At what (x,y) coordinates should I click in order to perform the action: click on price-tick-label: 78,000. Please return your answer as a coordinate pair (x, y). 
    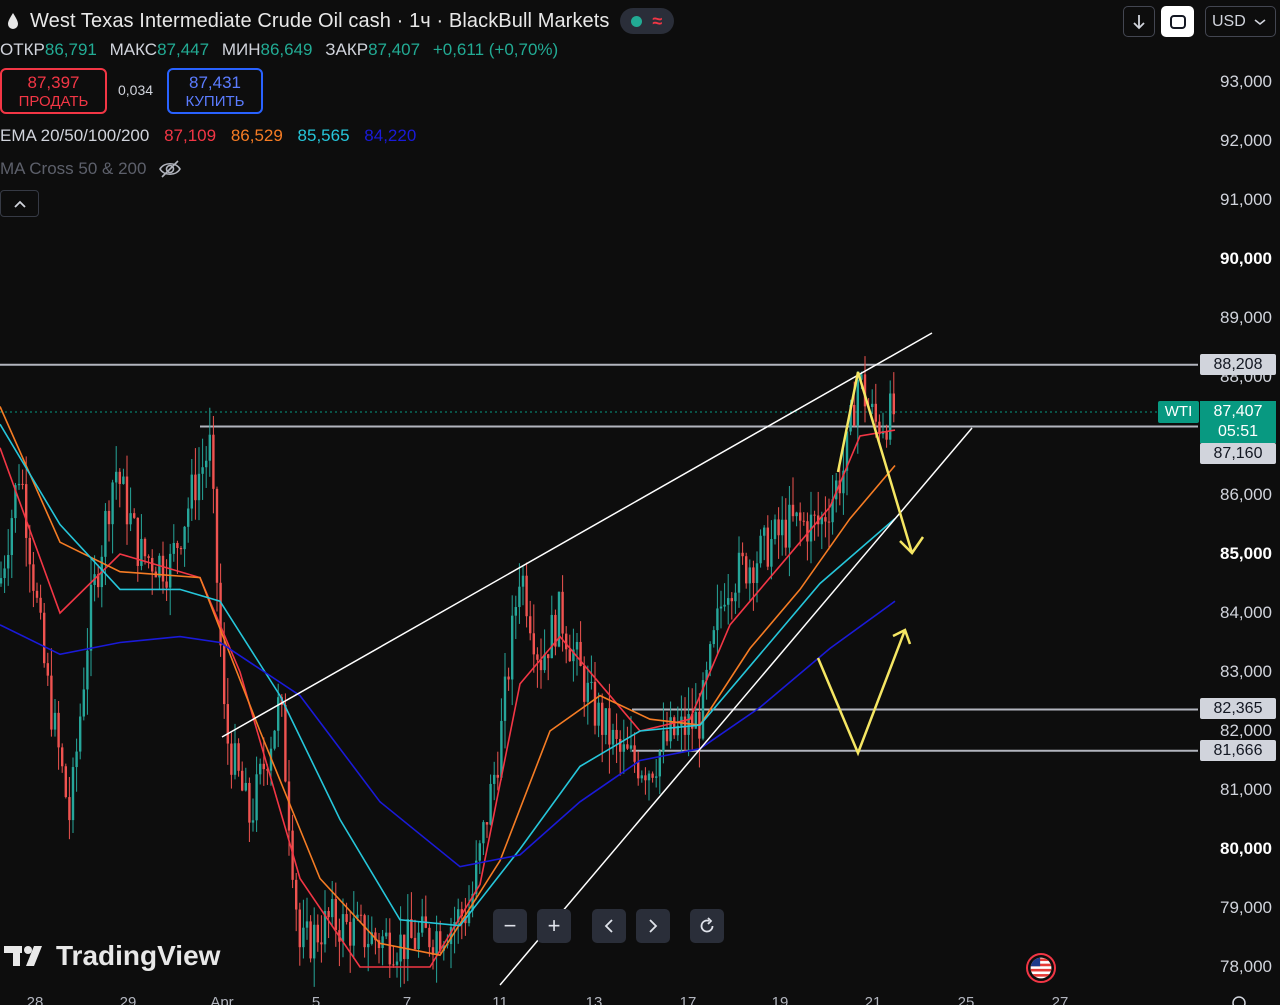
    Looking at the image, I should click on (1246, 966).